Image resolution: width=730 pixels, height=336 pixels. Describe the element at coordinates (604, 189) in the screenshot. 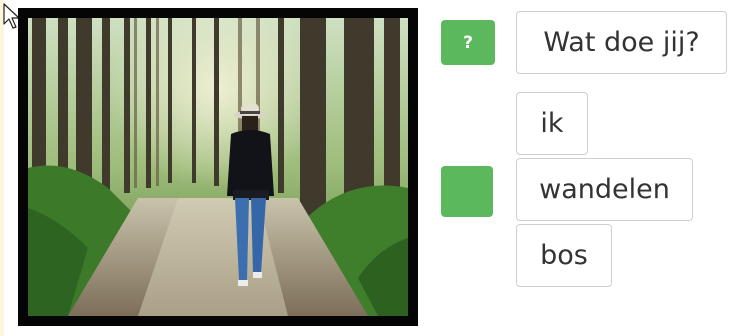

I see `word-tile-2: wandelen` at that location.